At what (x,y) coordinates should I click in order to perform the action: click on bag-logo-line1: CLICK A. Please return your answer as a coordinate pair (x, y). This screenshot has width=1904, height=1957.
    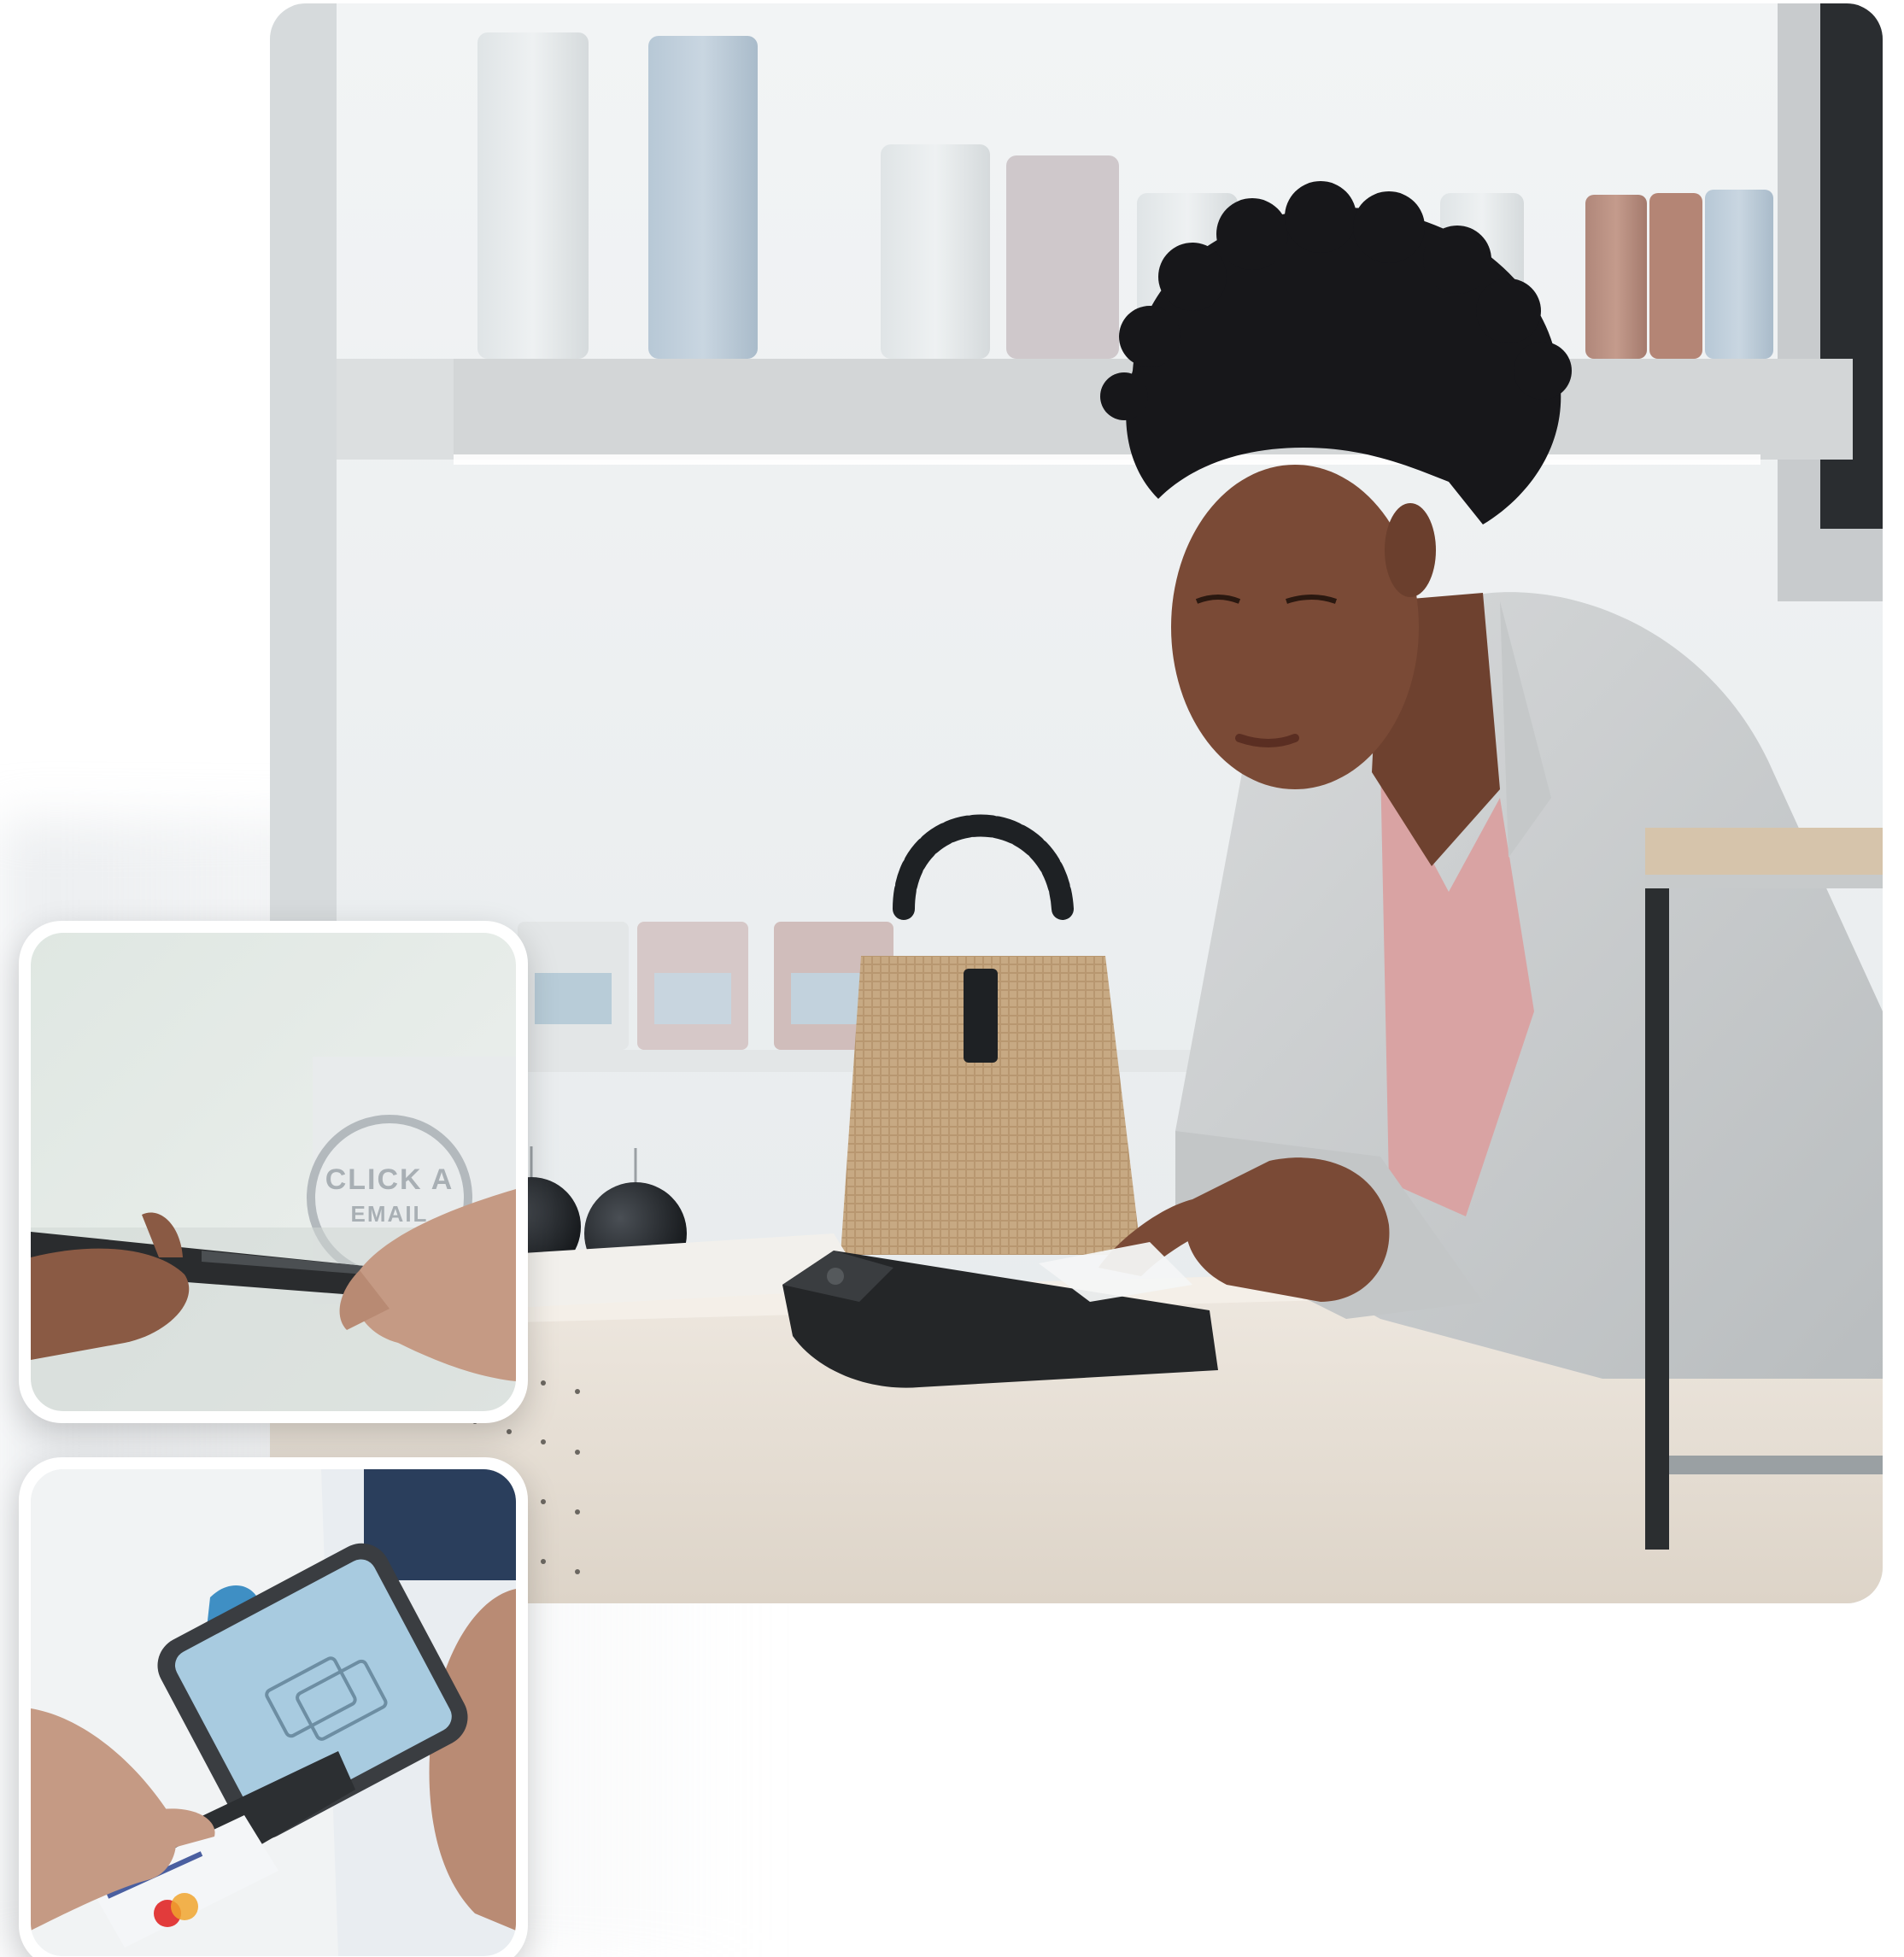
    Looking at the image, I should click on (389, 1179).